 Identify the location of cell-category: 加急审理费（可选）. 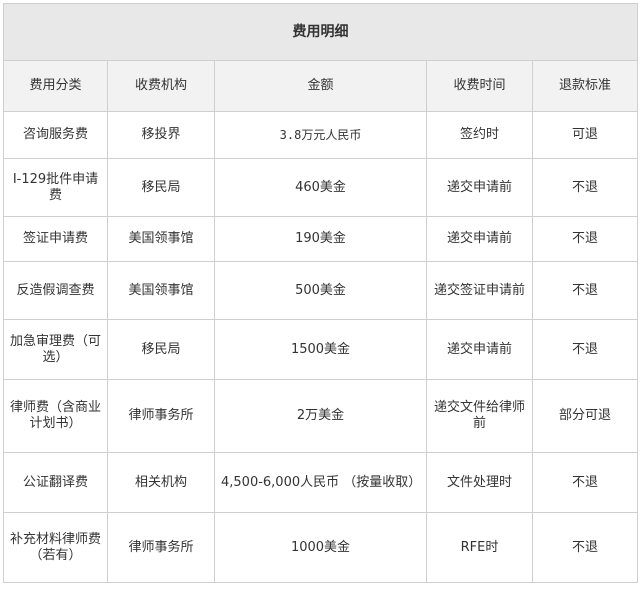
(55, 349).